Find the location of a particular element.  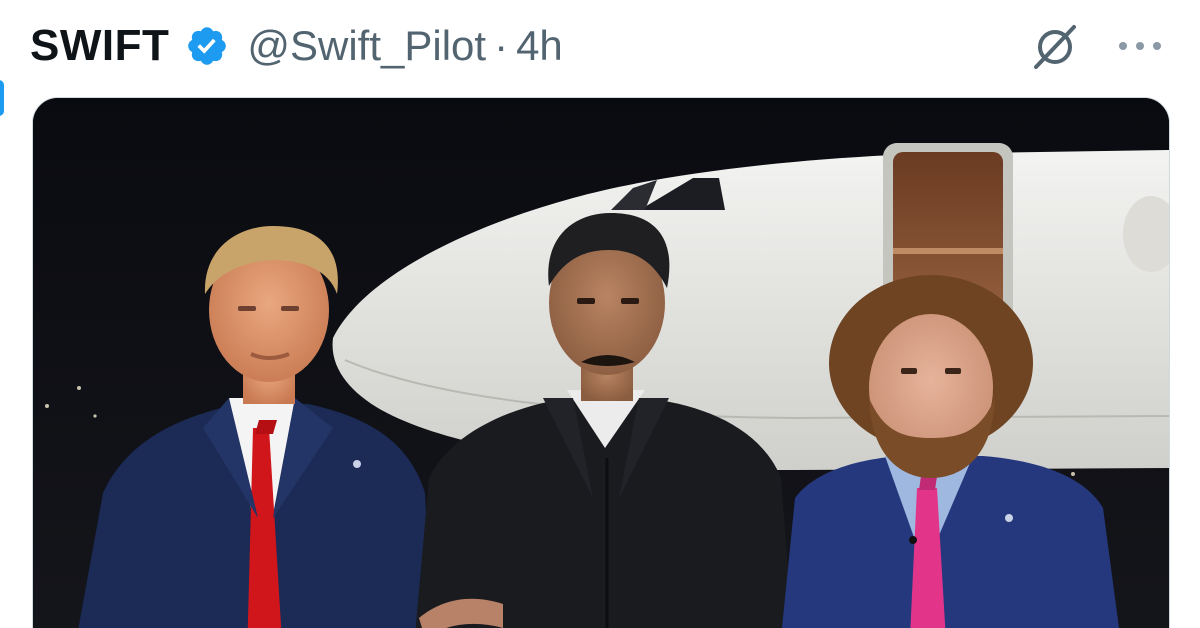

tweet-header: SWIFT @Swift_Pilot · 4h is located at coordinates (296, 46).